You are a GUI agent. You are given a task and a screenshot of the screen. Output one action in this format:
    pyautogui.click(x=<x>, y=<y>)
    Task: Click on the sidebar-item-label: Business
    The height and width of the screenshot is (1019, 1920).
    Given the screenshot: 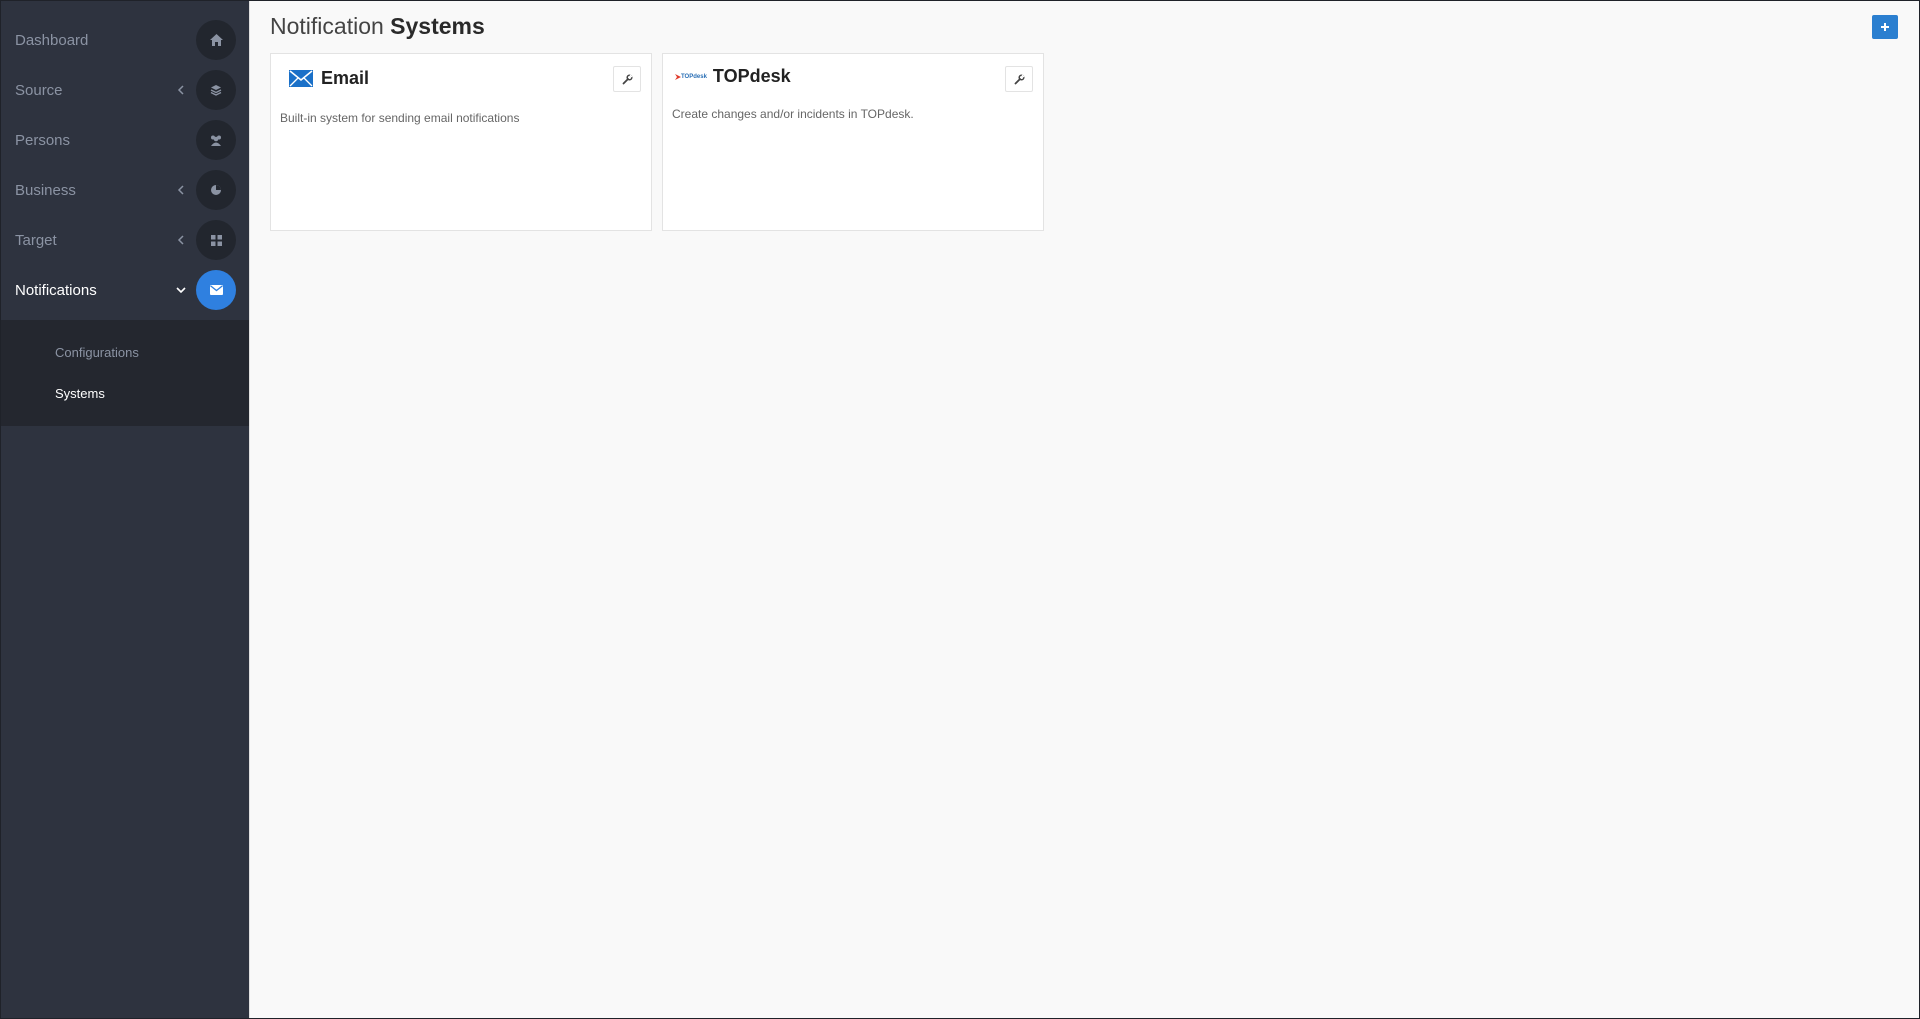 What is the action you would take?
    pyautogui.click(x=45, y=190)
    